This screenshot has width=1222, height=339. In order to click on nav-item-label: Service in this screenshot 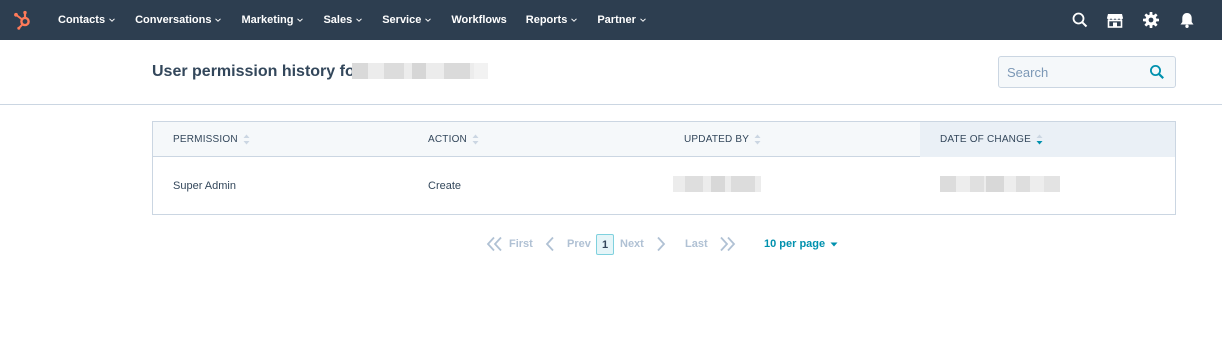, I will do `click(402, 20)`.